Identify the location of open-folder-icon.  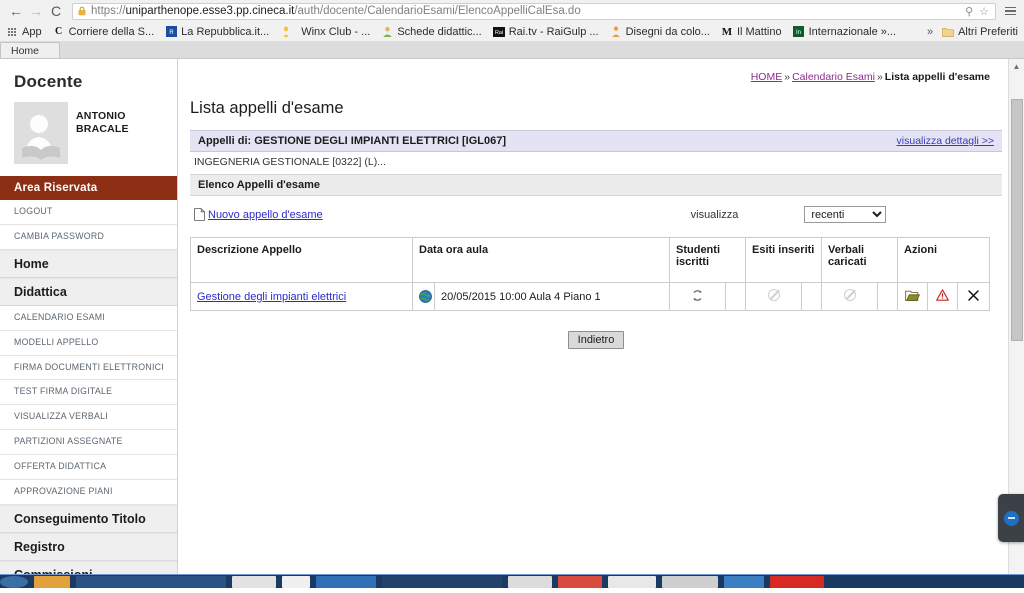
(913, 295).